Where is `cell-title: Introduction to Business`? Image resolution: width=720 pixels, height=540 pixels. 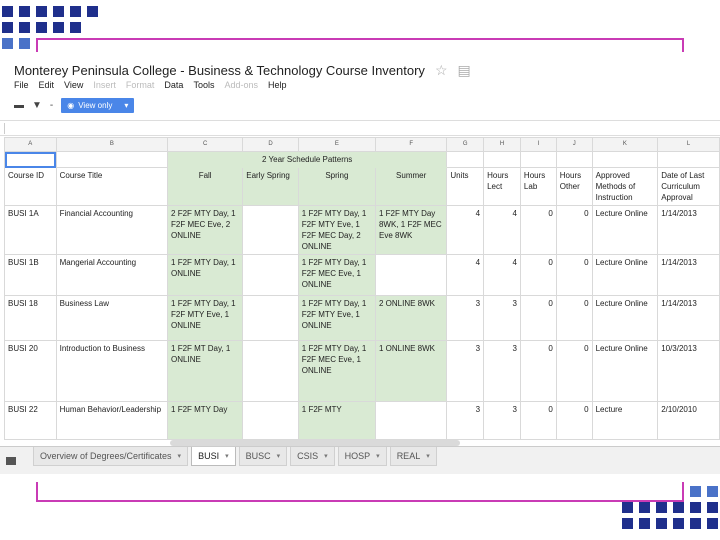
cell-title: Introduction to Business is located at coordinates (112, 371).